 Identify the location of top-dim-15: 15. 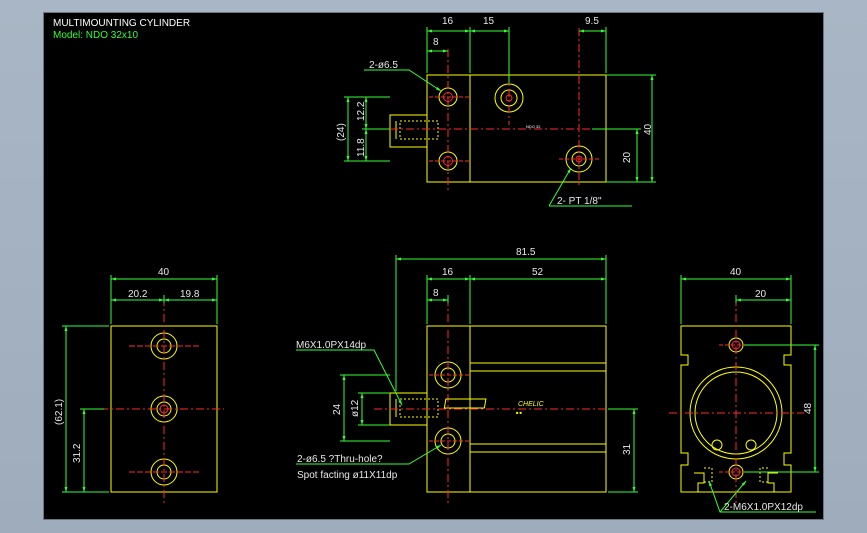
(489, 21).